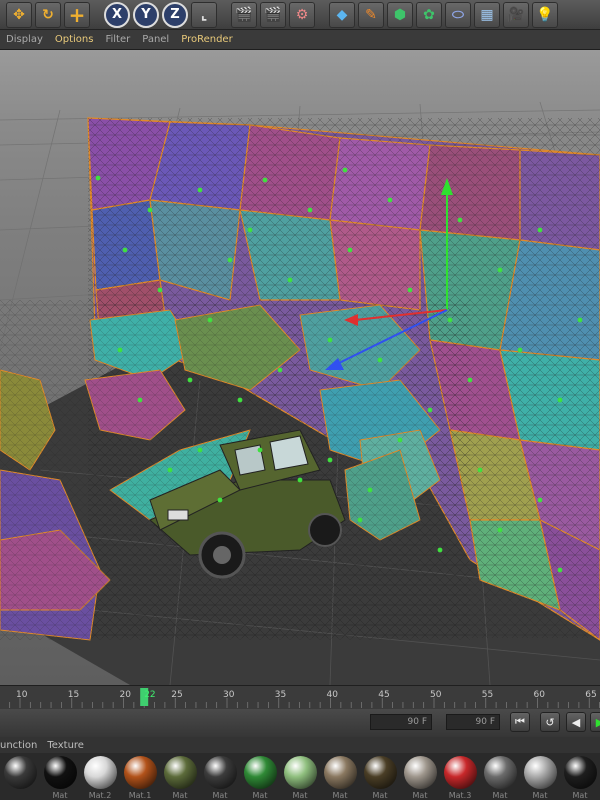 This screenshot has height=800, width=600. I want to click on end-frame-field-b: 90 F, so click(473, 722).